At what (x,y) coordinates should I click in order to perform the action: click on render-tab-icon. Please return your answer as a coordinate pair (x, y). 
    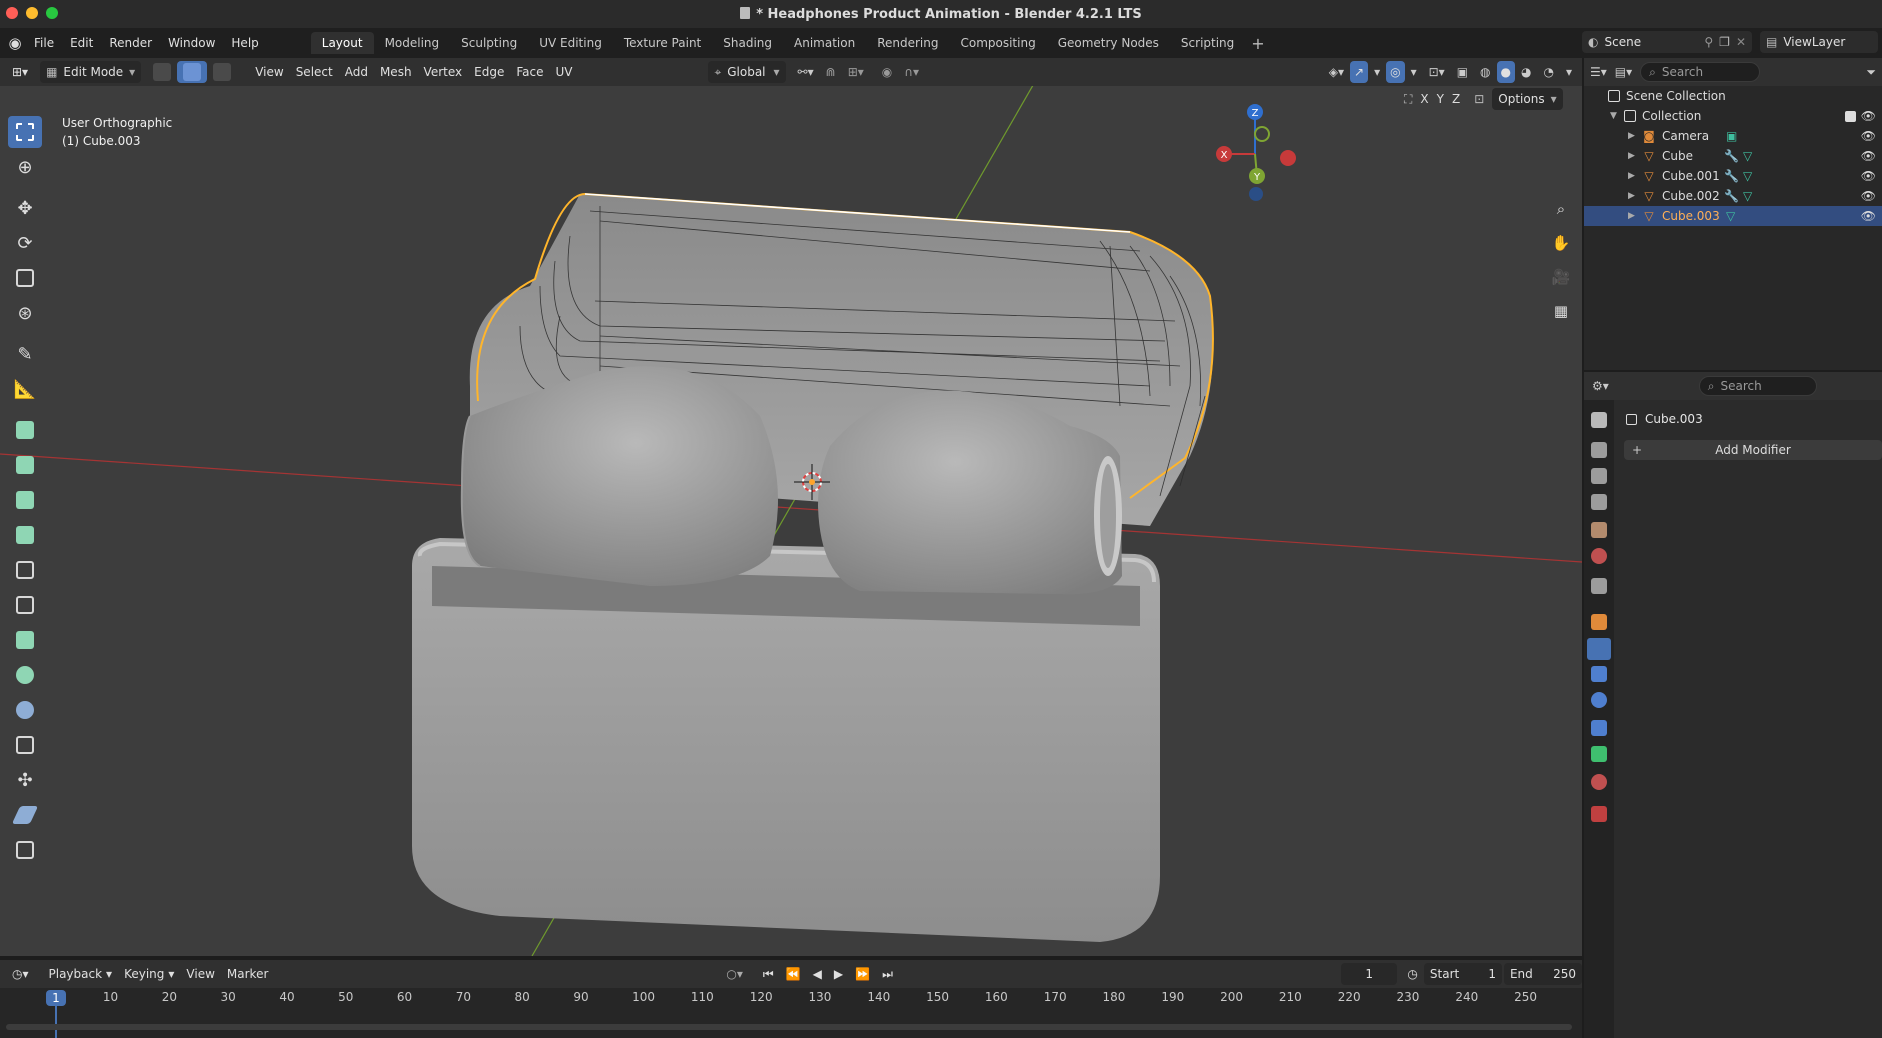
    Looking at the image, I should click on (1599, 450).